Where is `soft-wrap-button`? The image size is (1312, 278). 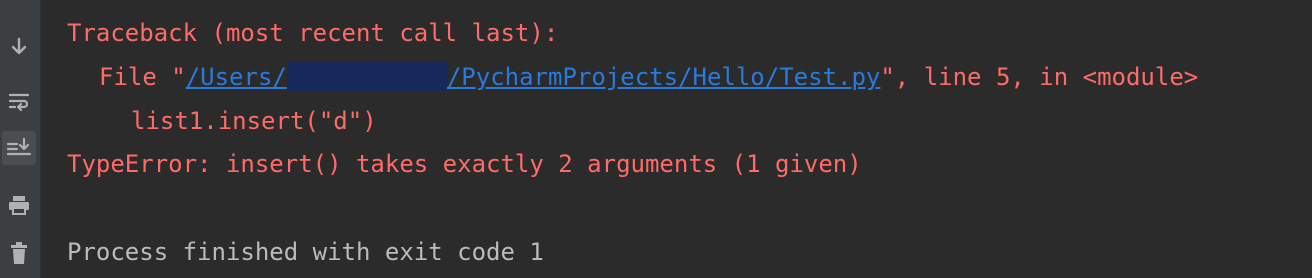 soft-wrap-button is located at coordinates (19, 101).